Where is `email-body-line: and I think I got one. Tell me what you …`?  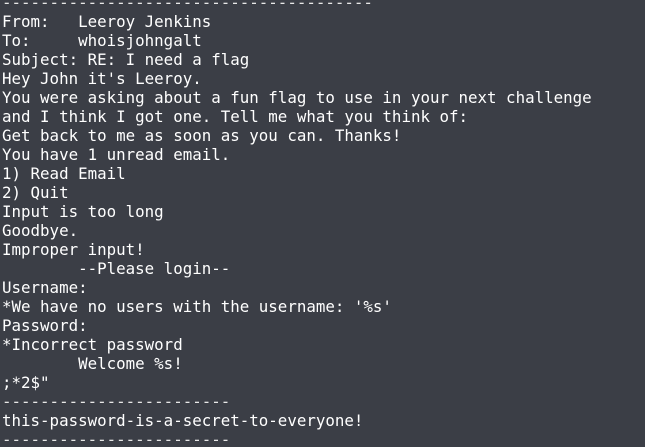 email-body-line: and I think I got one. Tell me what you … is located at coordinates (235, 116).